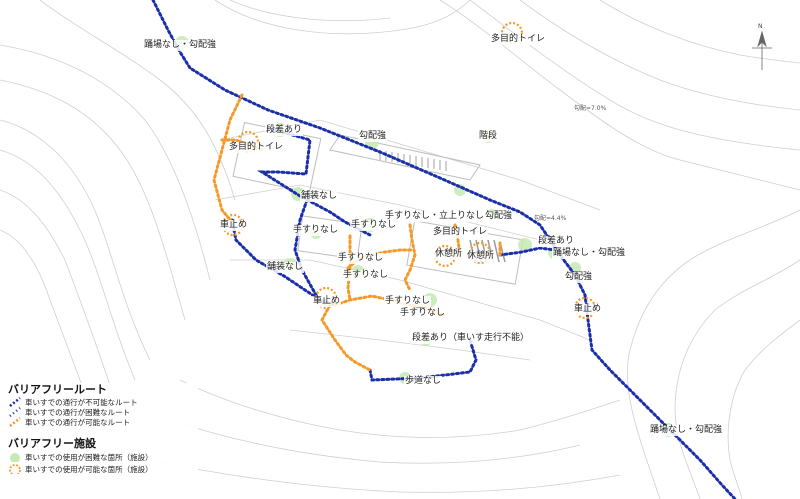 This screenshot has width=800, height=499. What do you see at coordinates (686, 430) in the screenshot?
I see `label-steep-bottom: 踊場なし・勾配強` at bounding box center [686, 430].